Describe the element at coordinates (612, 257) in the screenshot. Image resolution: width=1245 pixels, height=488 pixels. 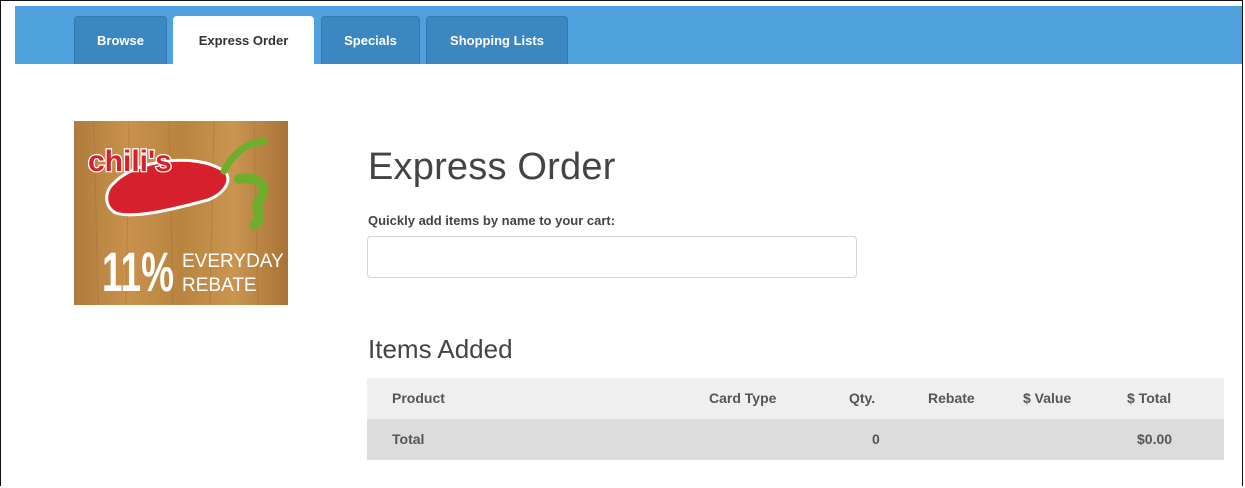
I see `express-order-search-input` at that location.